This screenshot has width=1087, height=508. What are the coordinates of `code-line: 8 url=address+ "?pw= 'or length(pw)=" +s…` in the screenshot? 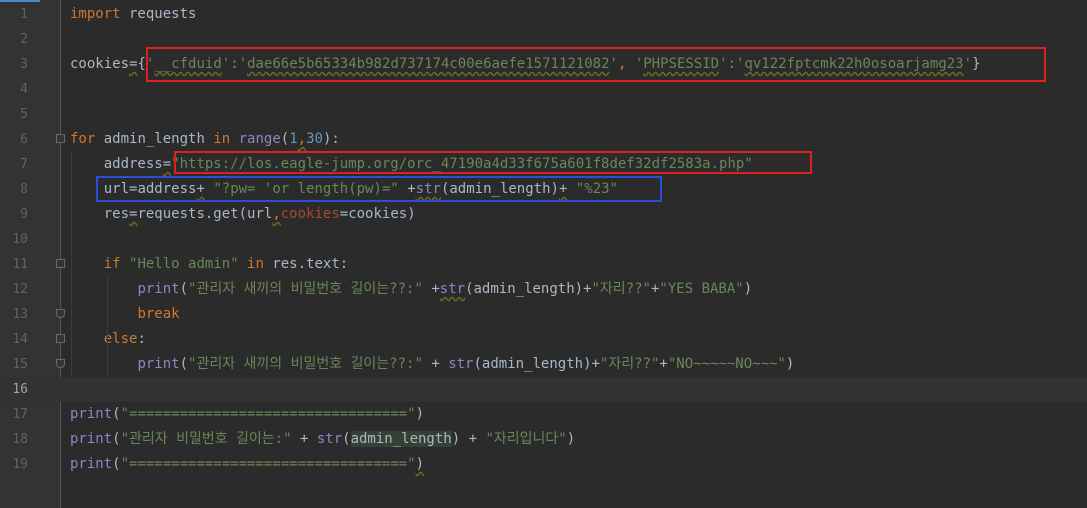 It's located at (543, 189).